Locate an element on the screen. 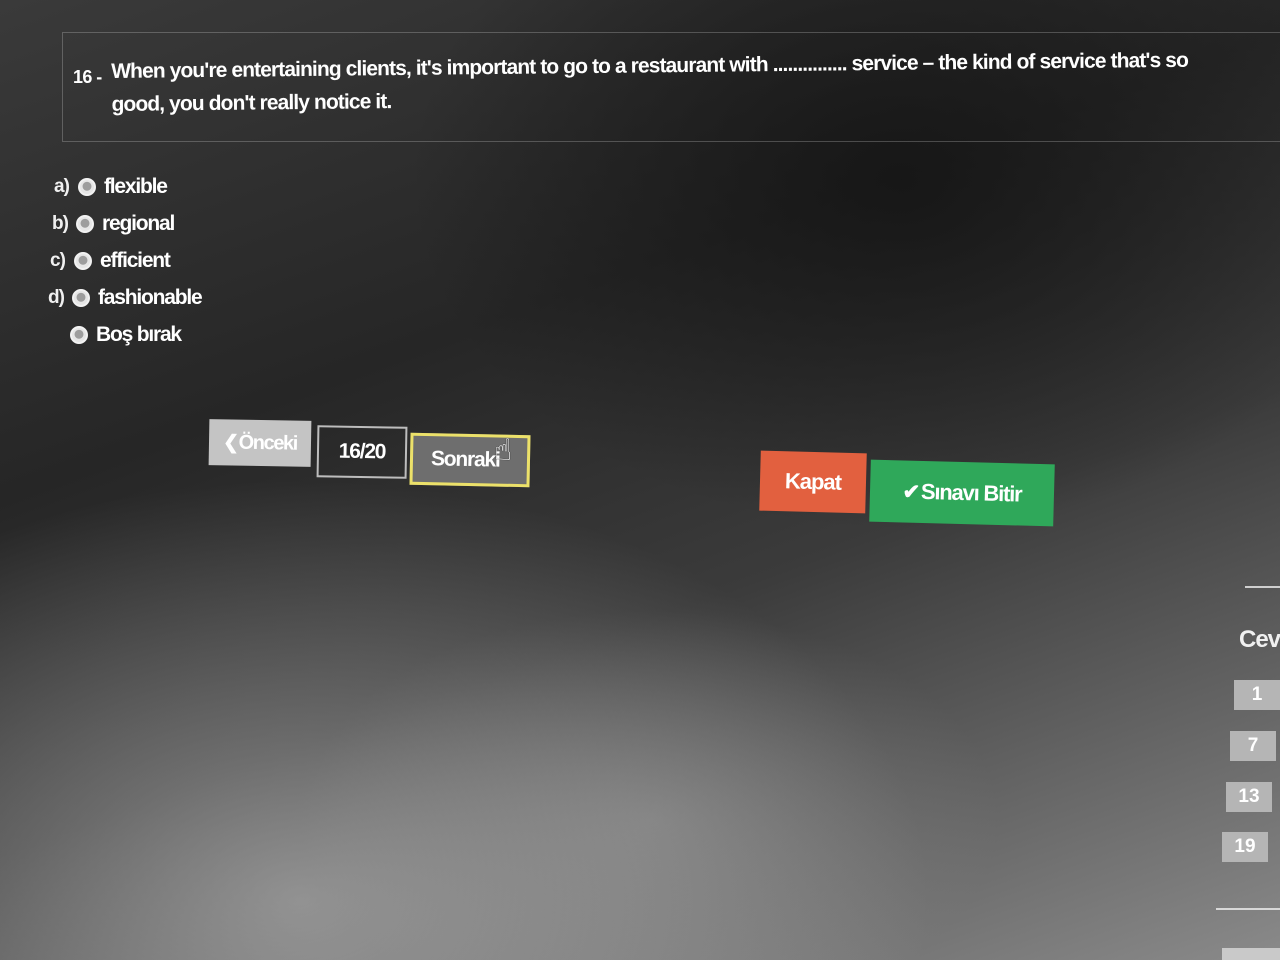 This screenshot has height=960, width=1280. option-letter: c) is located at coordinates (58, 260).